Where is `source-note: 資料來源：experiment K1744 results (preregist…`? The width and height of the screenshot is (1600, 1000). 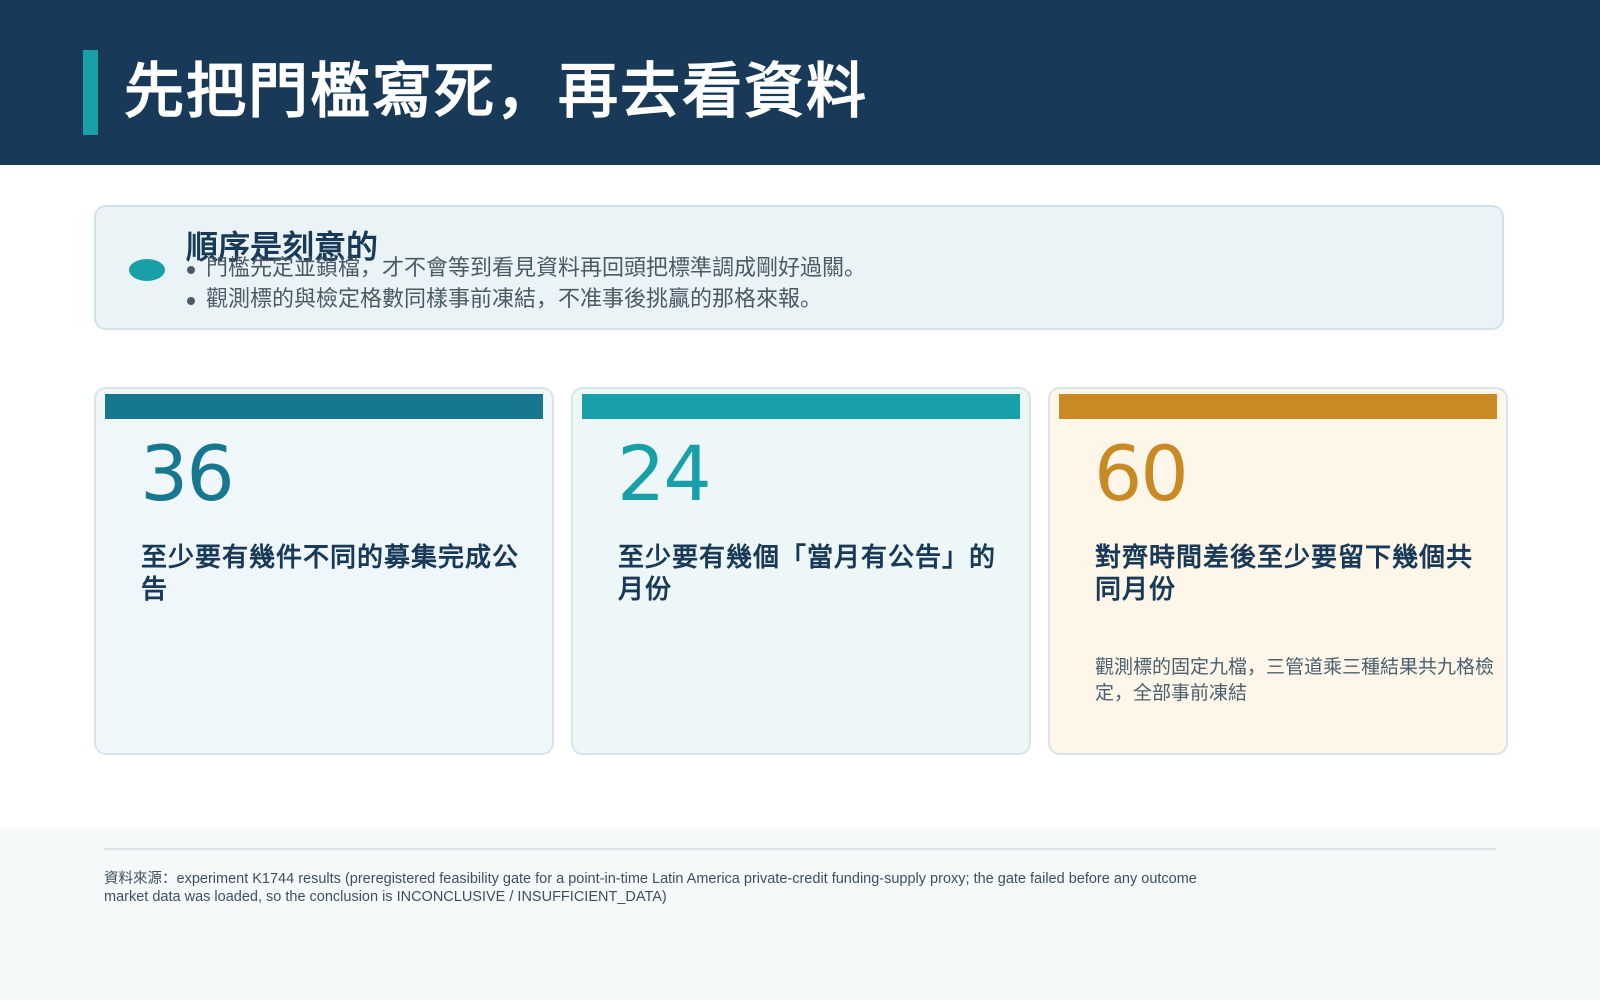
source-note: 資料來源：experiment K1744 results (preregist… is located at coordinates (650, 888).